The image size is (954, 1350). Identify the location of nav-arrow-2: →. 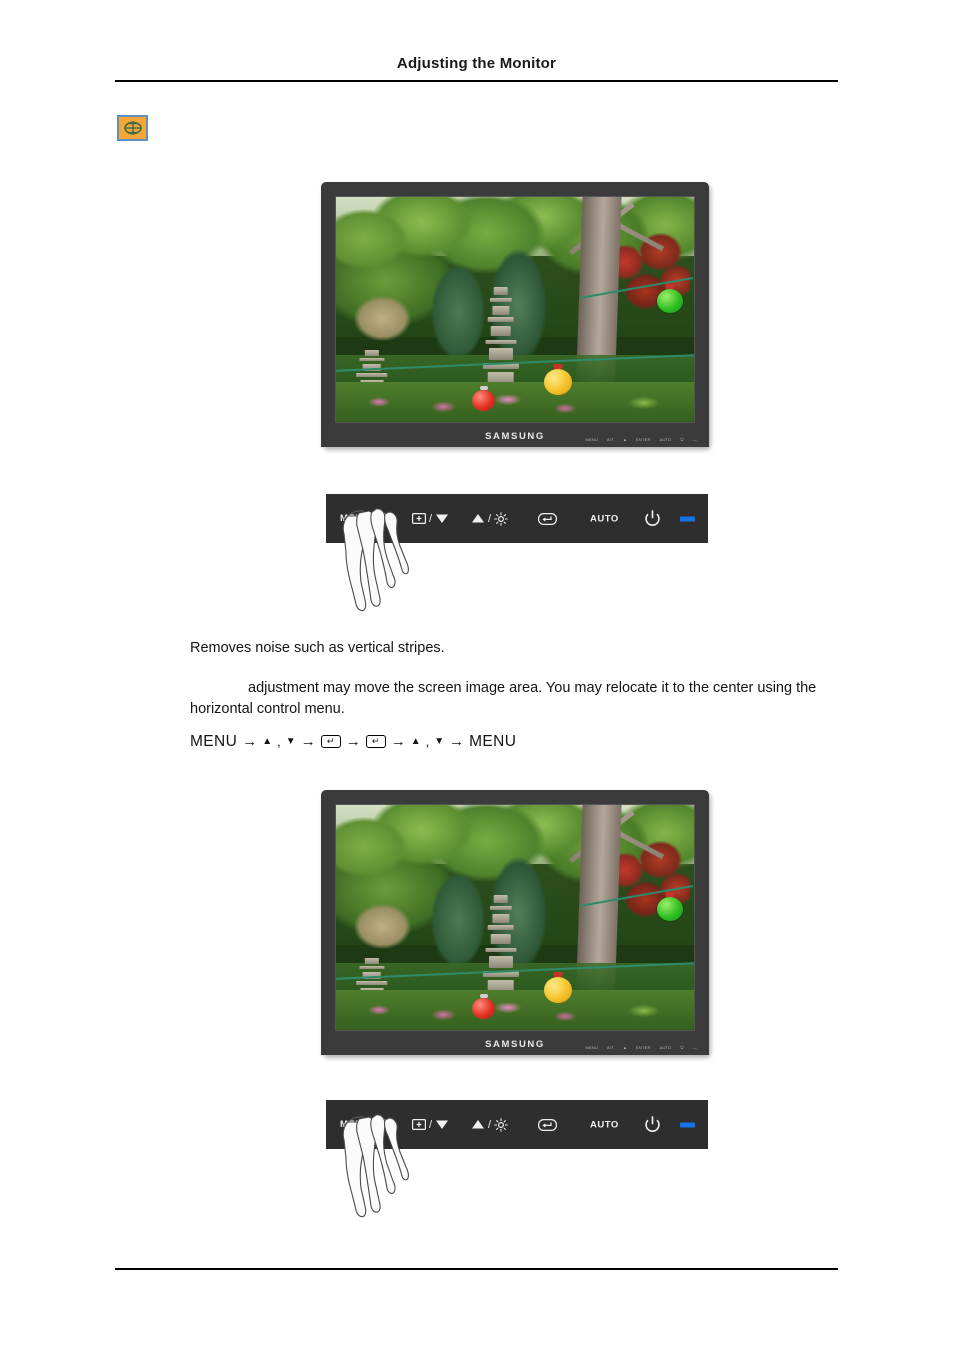
(308, 741).